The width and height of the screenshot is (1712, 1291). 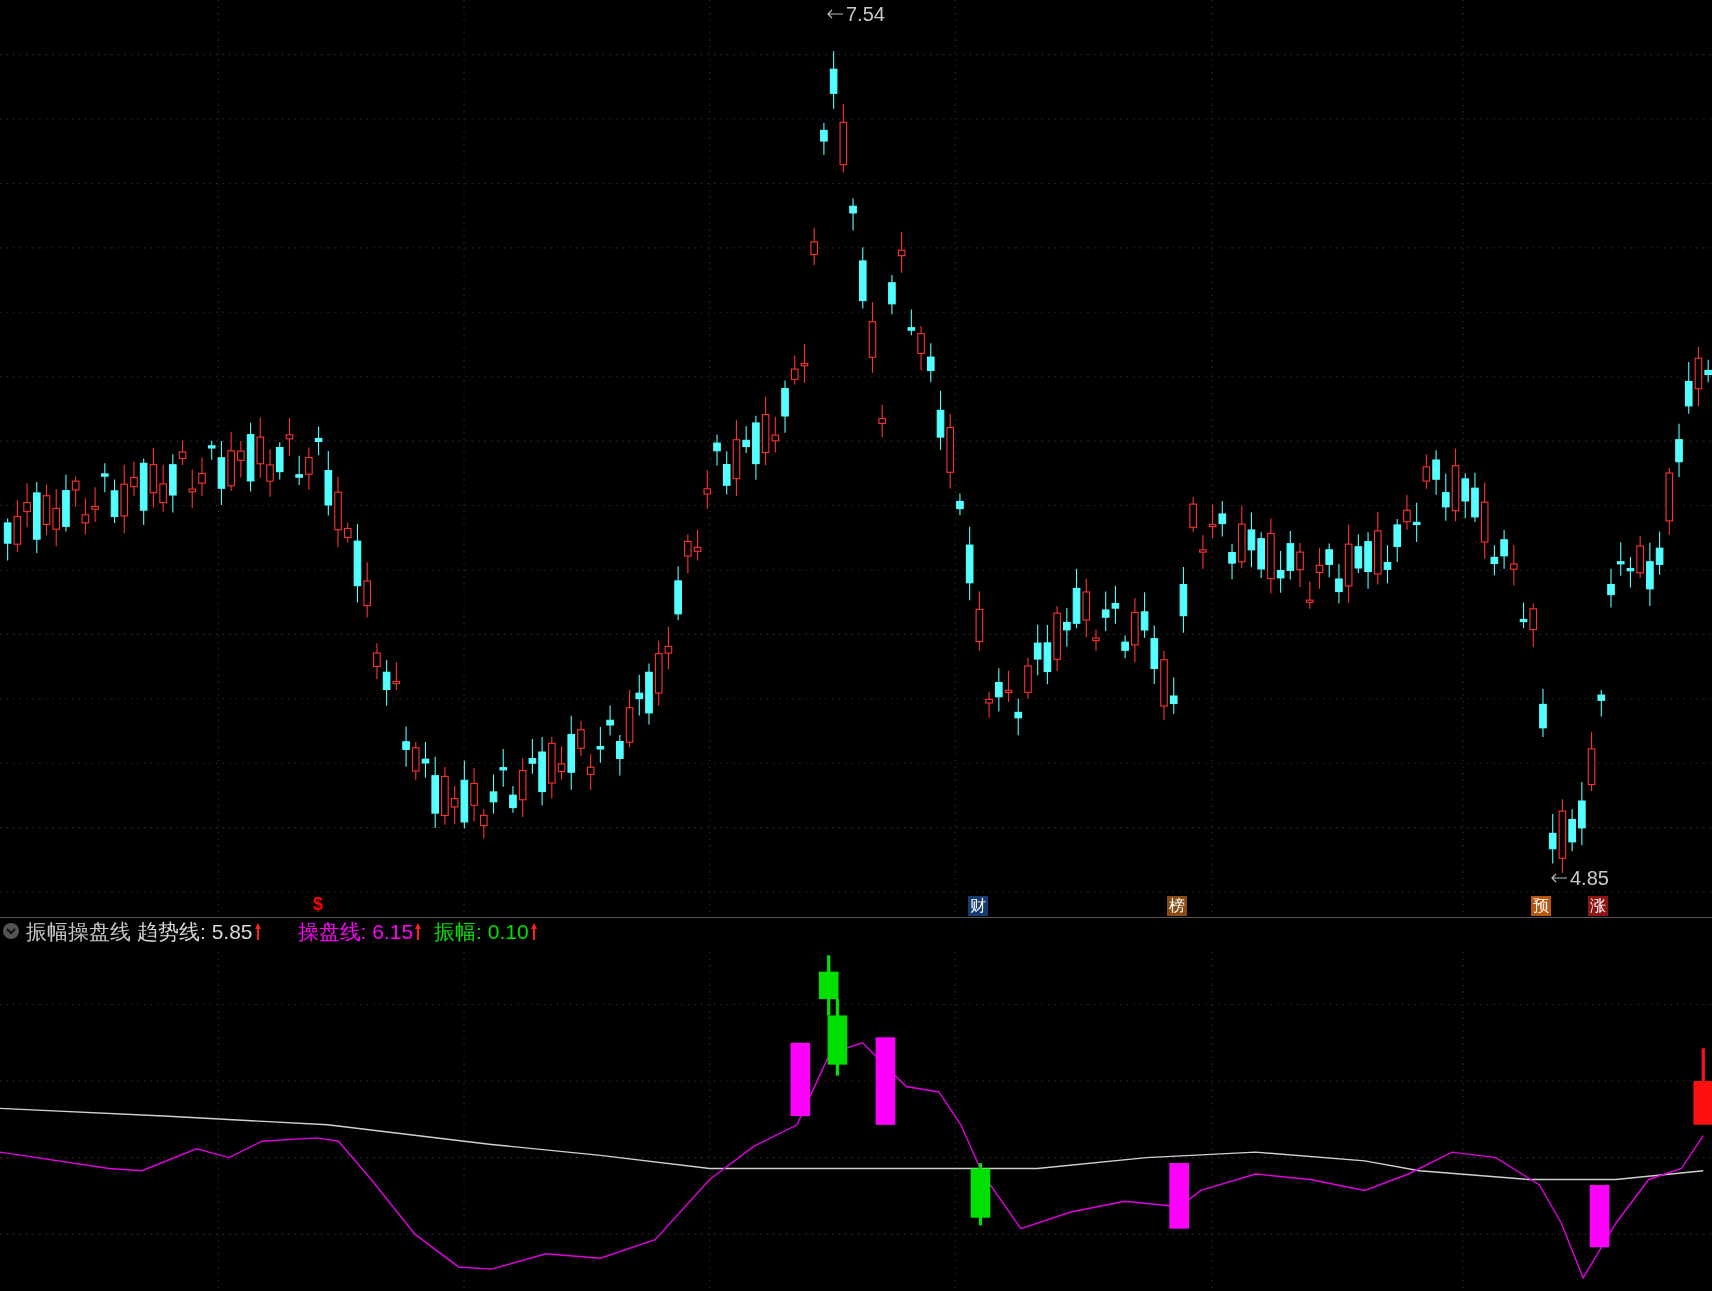 I want to click on event-marker: $, so click(x=318, y=904).